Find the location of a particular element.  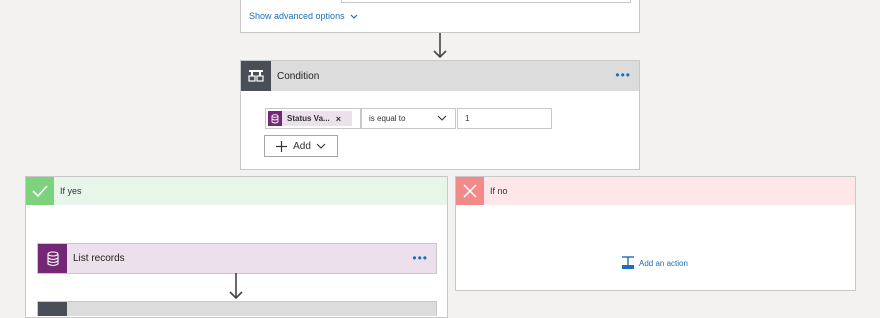

condition-icon is located at coordinates (256, 76).